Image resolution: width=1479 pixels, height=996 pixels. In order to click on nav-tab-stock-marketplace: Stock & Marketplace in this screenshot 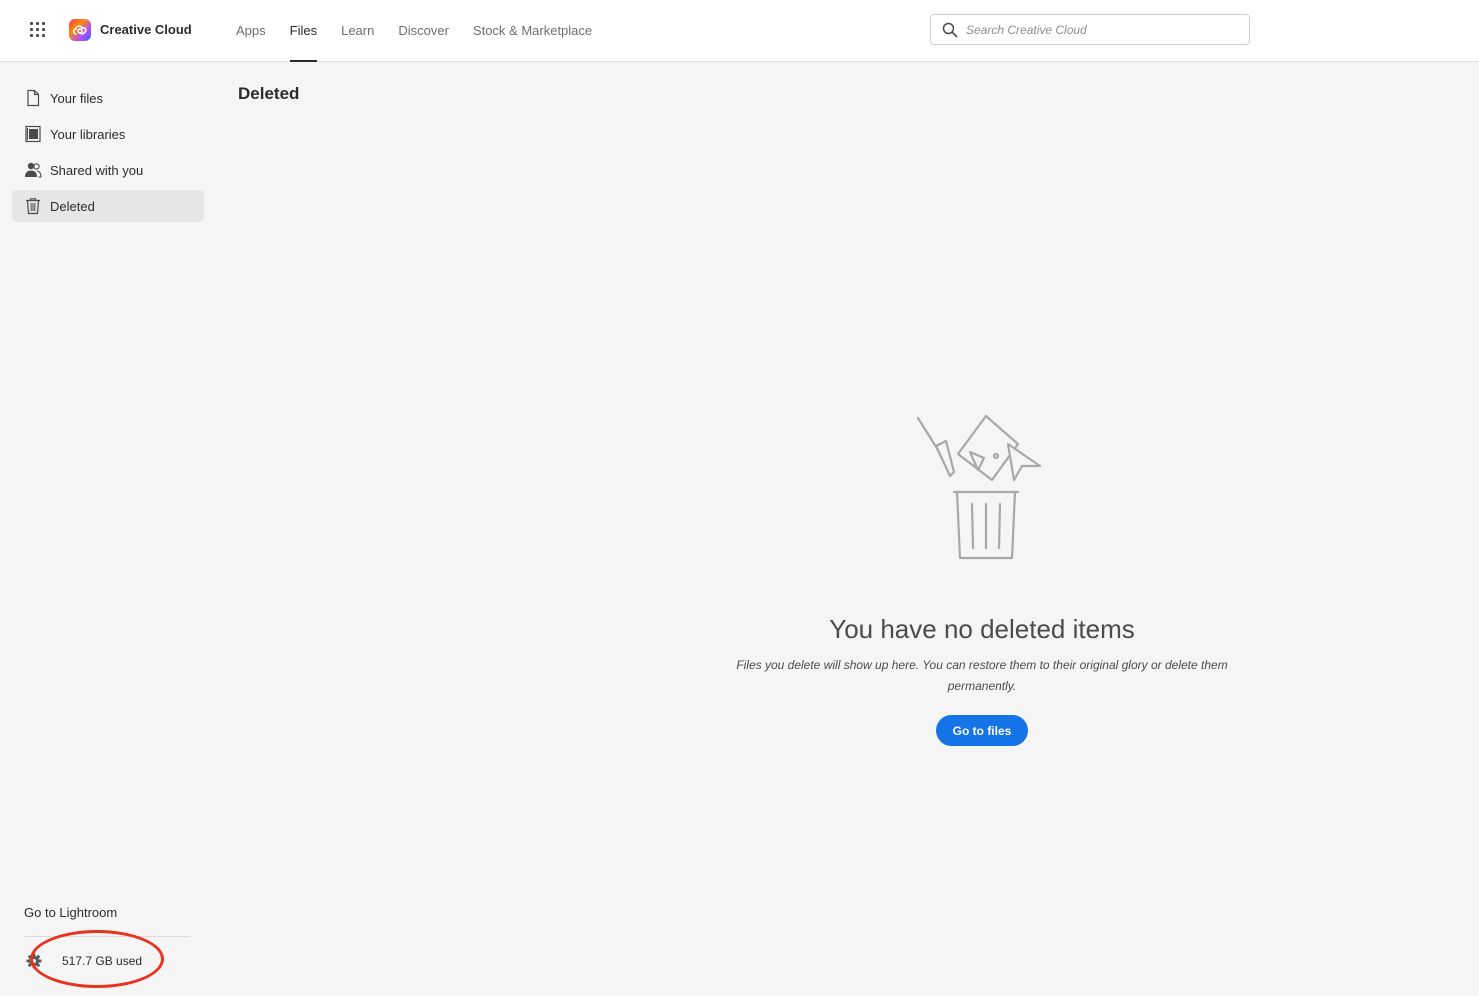, I will do `click(532, 31)`.